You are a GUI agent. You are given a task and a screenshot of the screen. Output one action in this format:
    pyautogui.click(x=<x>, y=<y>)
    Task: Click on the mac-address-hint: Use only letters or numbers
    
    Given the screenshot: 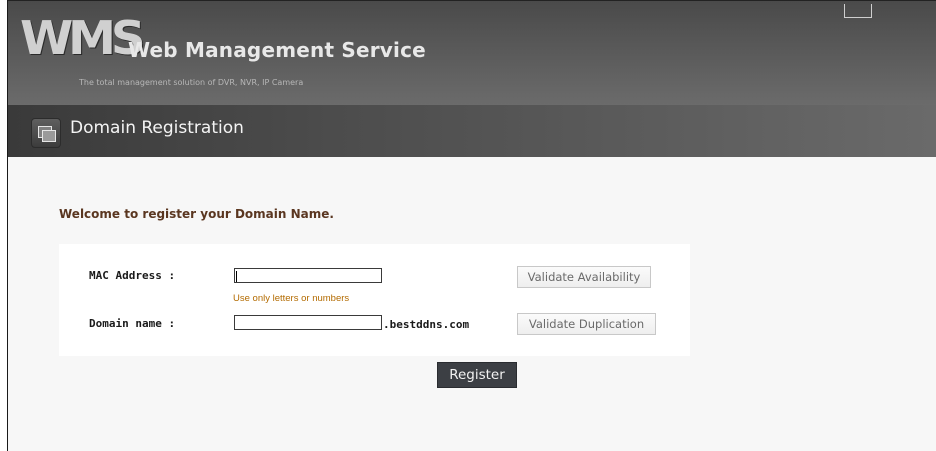 What is the action you would take?
    pyautogui.click(x=291, y=298)
    